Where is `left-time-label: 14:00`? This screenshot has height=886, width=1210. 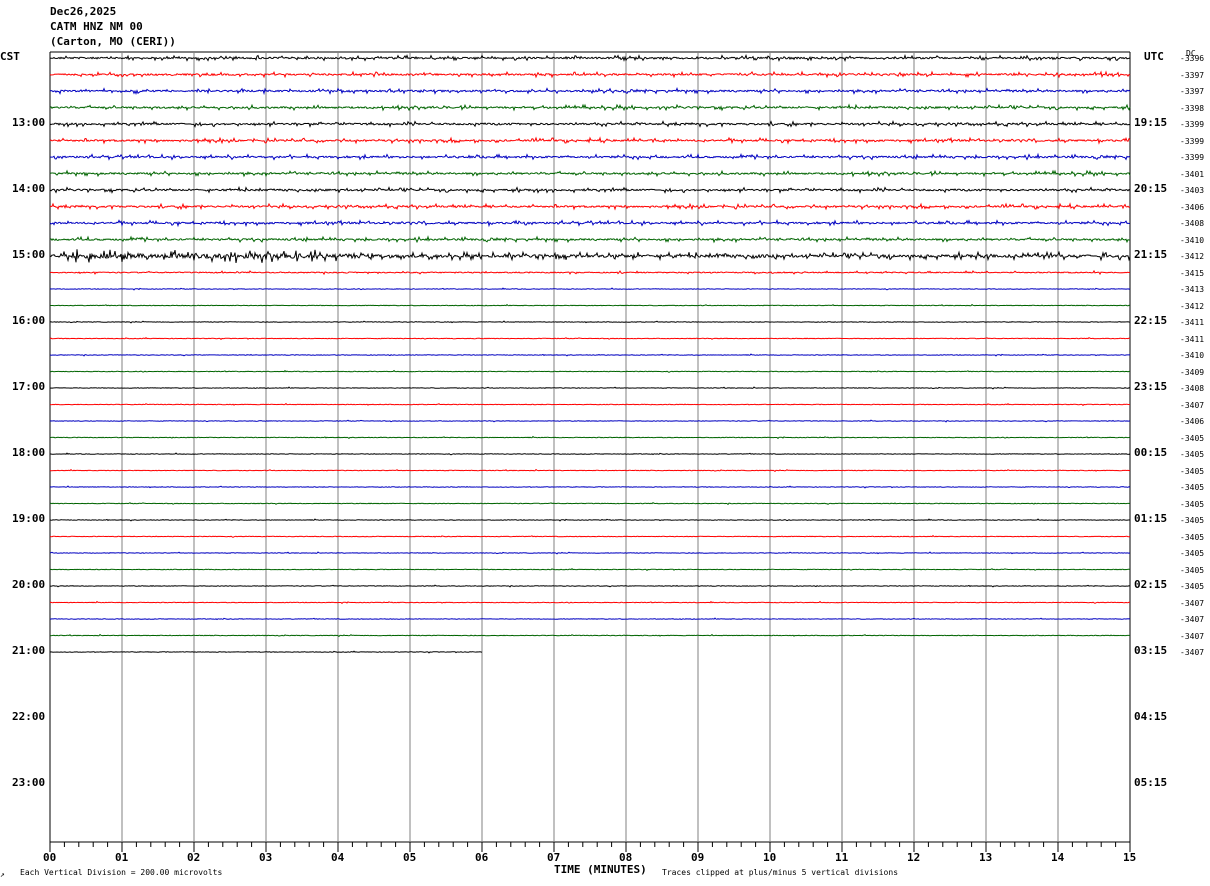
left-time-label: 14:00 is located at coordinates (29, 188).